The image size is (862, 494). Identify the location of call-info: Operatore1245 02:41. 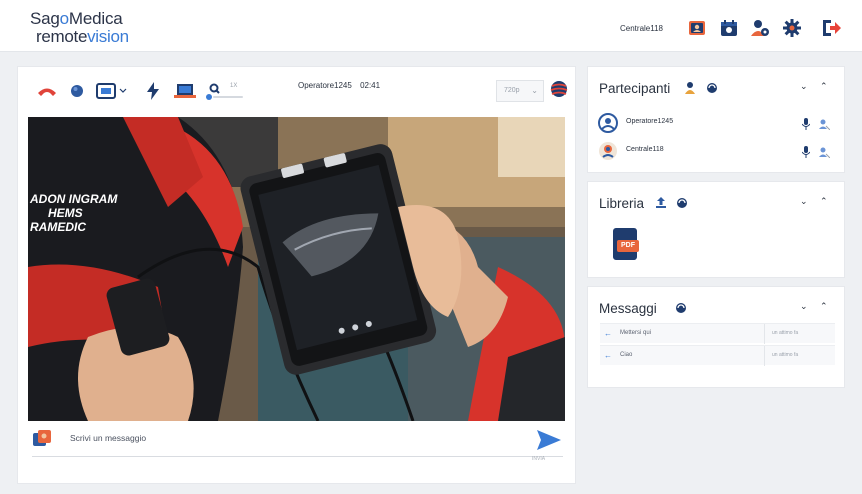
(339, 85).